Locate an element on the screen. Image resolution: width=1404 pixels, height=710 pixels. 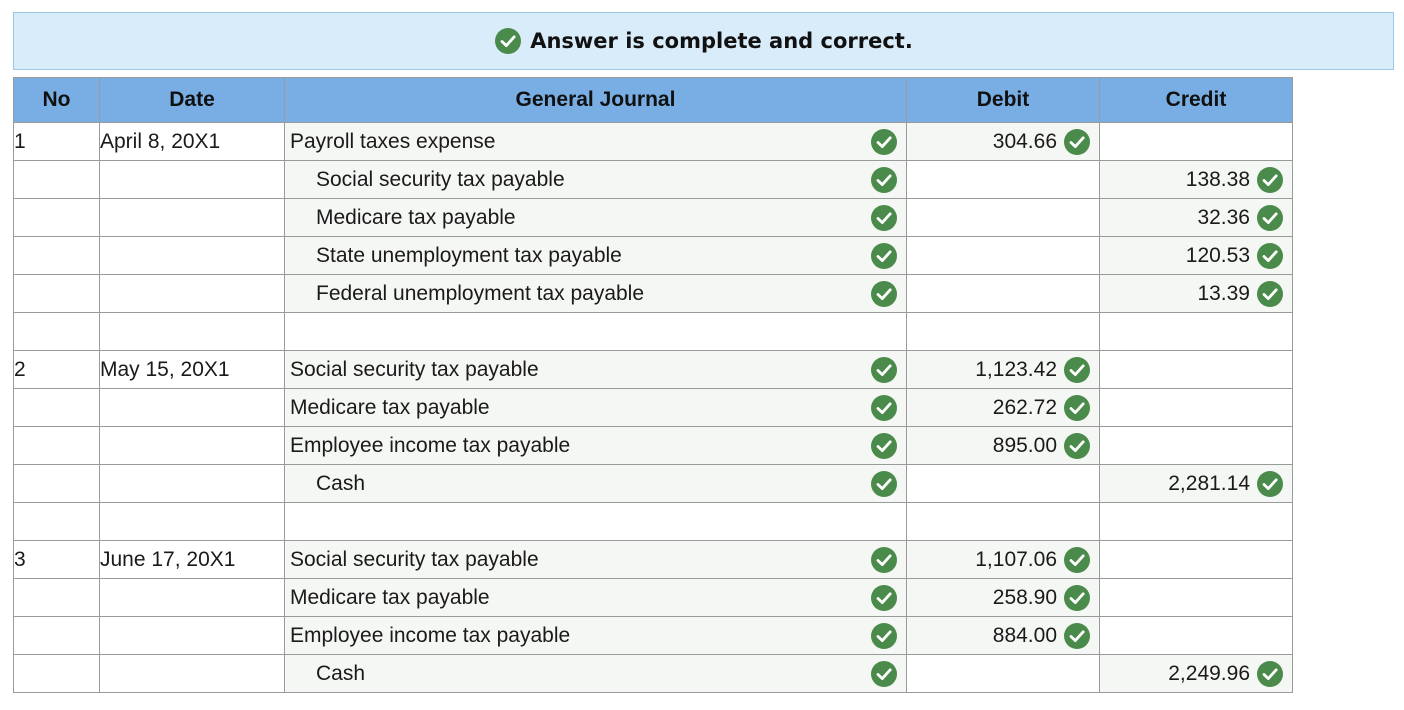
entry-number-cell: 3 is located at coordinates (56, 559).